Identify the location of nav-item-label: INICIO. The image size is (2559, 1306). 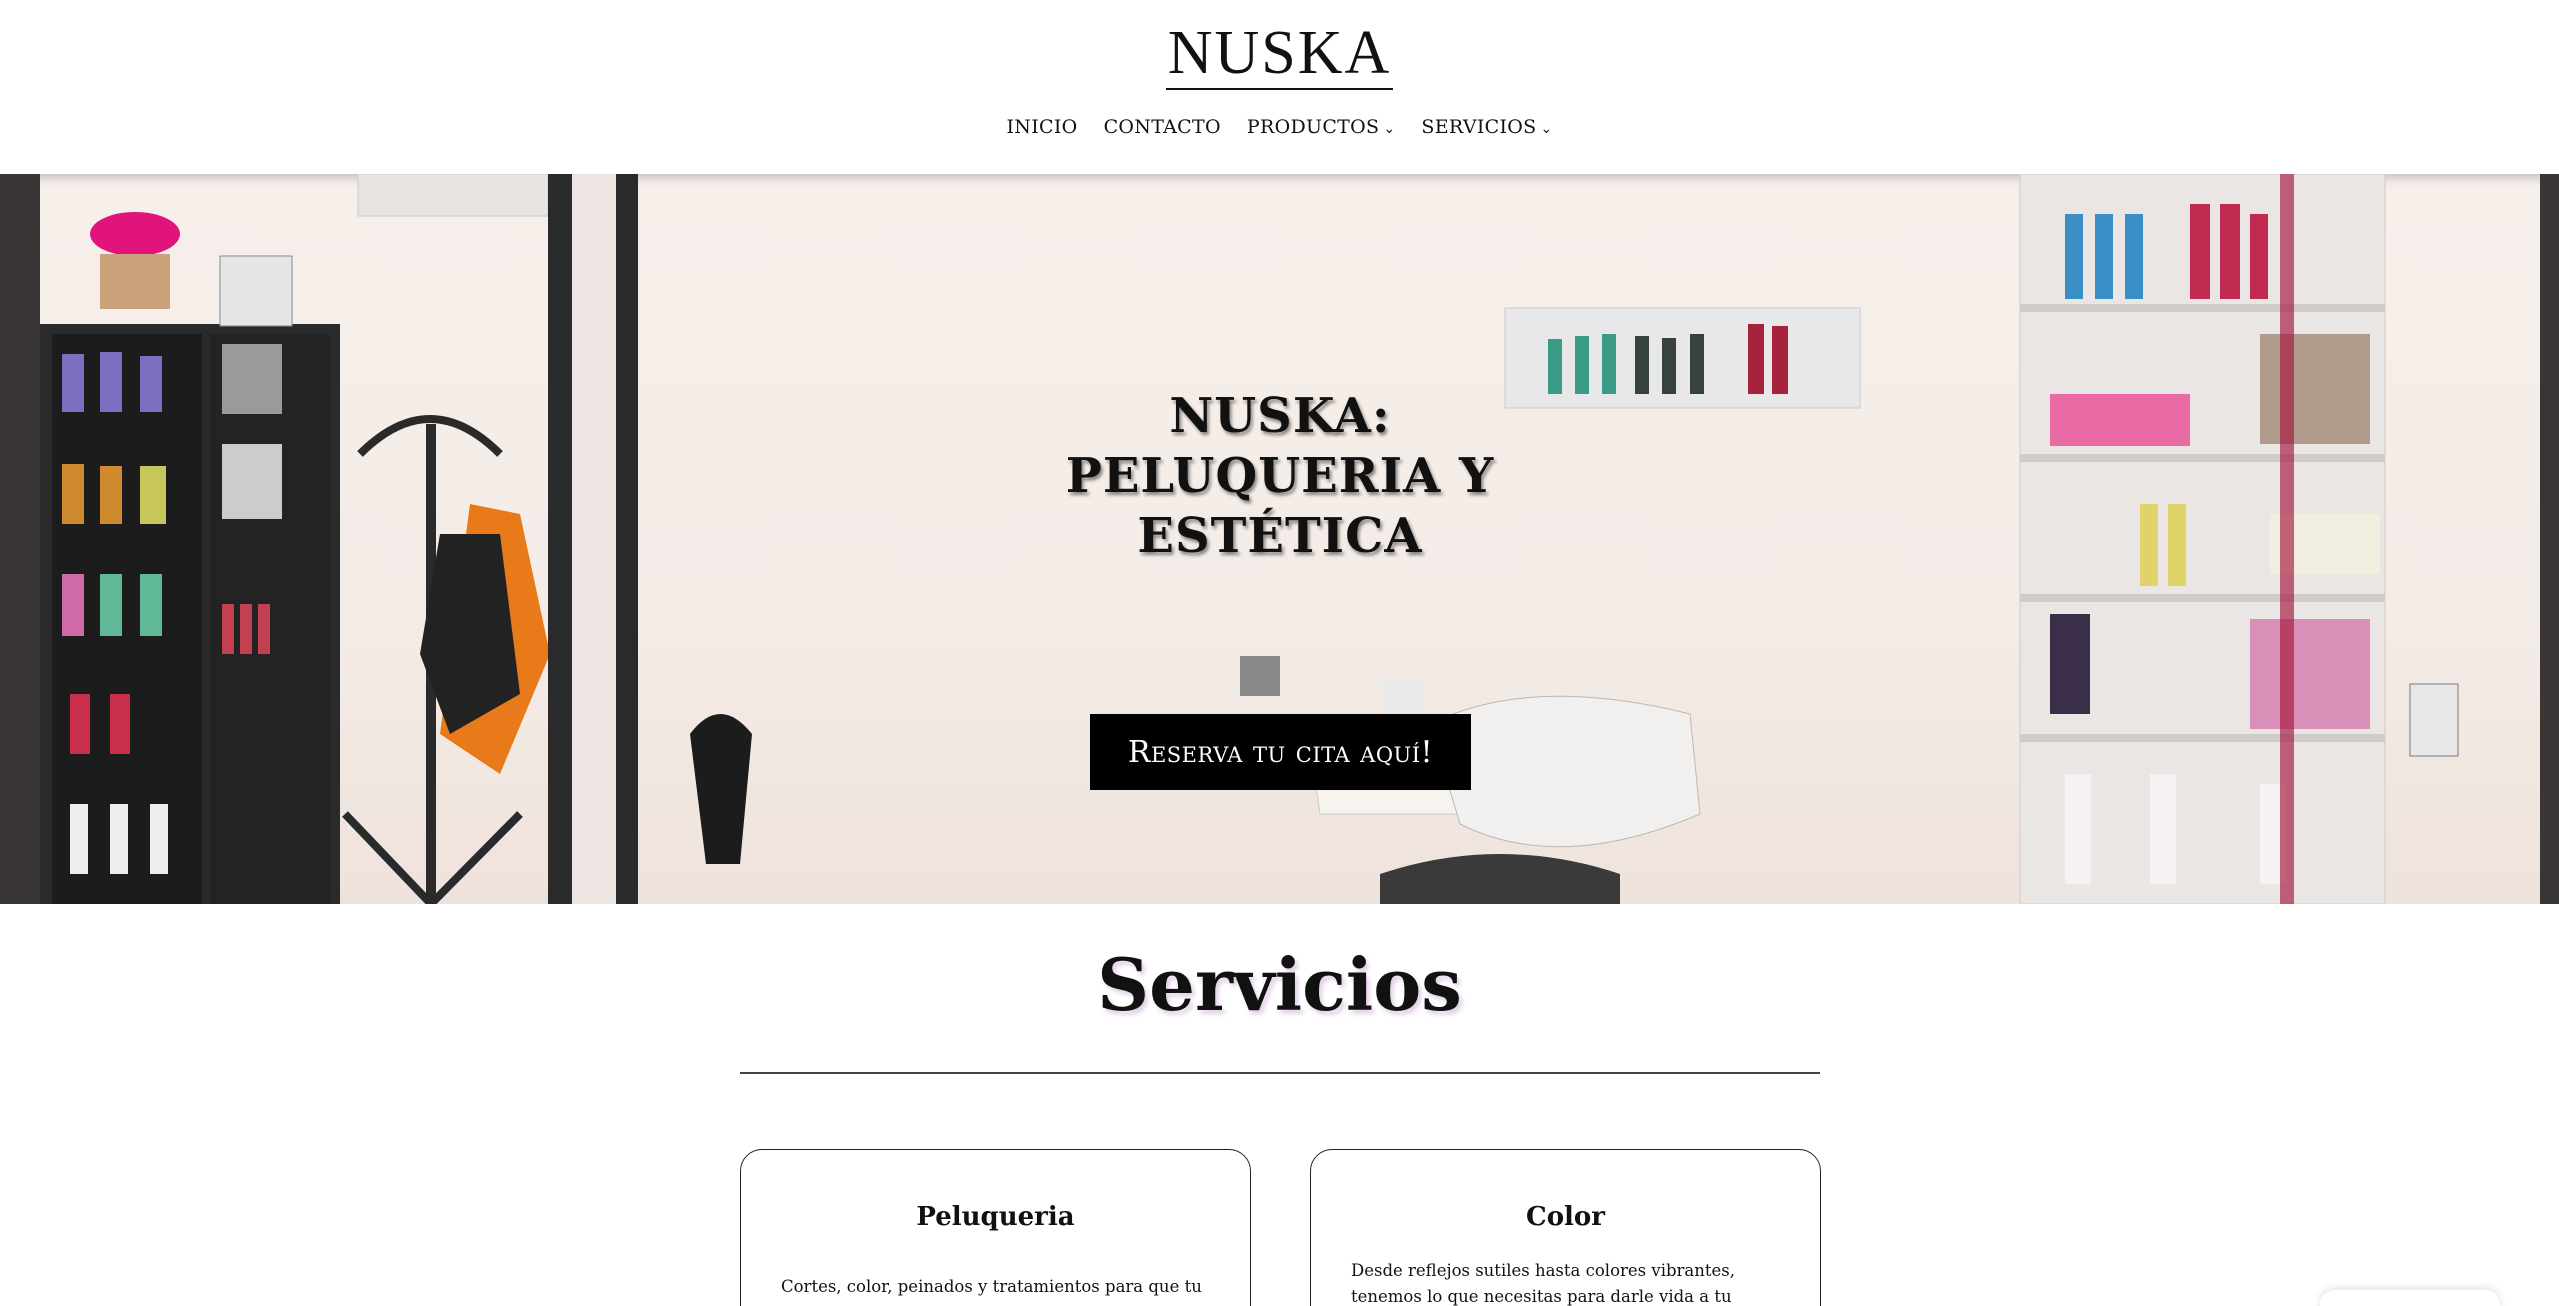
(1042, 127).